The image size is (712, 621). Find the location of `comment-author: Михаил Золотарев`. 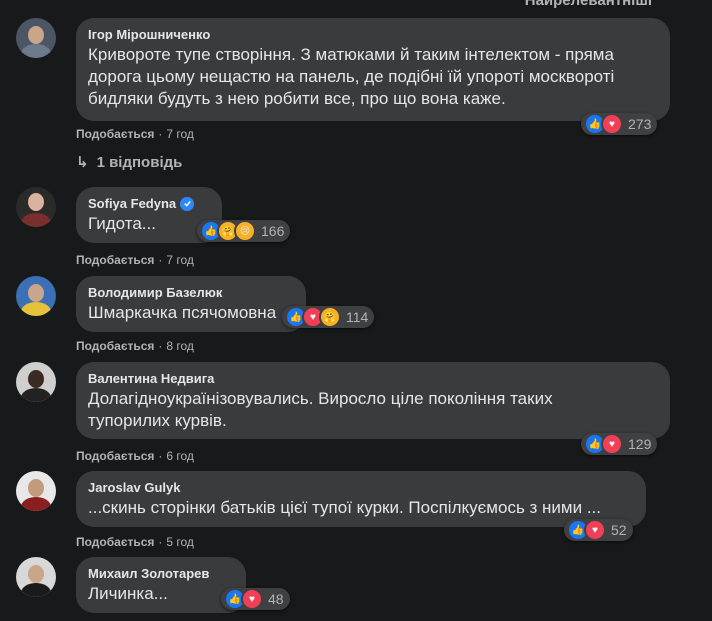

comment-author: Михаил Золотарев is located at coordinates (161, 573).